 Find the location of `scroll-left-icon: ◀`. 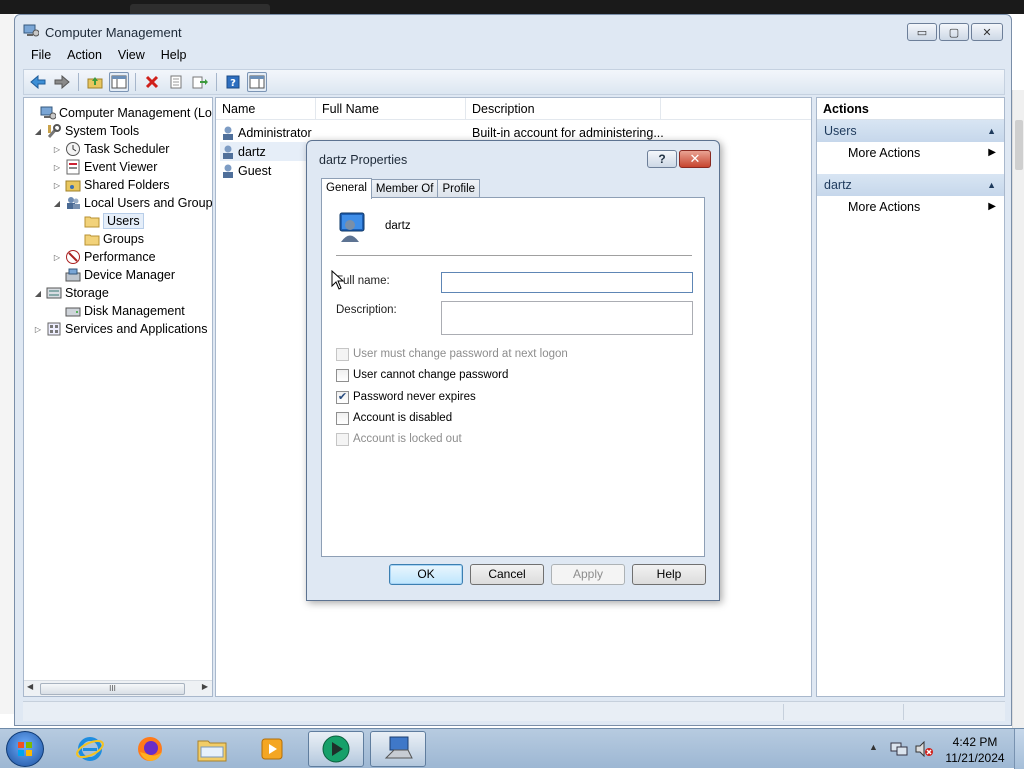

scroll-left-icon: ◀ is located at coordinates (30, 686).